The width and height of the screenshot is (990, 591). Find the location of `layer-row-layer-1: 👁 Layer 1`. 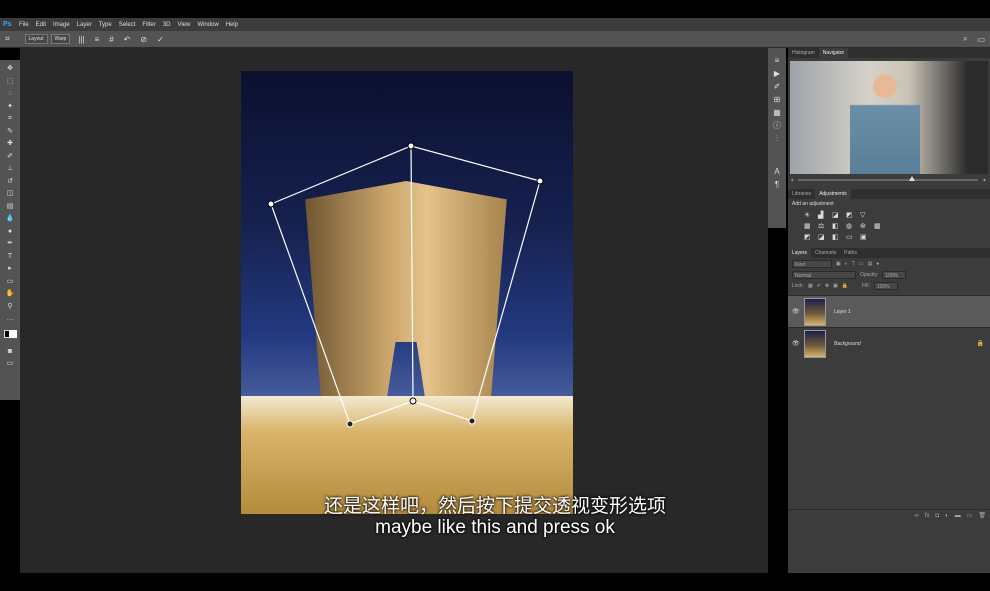

layer-row-layer-1: 👁 Layer 1 is located at coordinates (889, 311).